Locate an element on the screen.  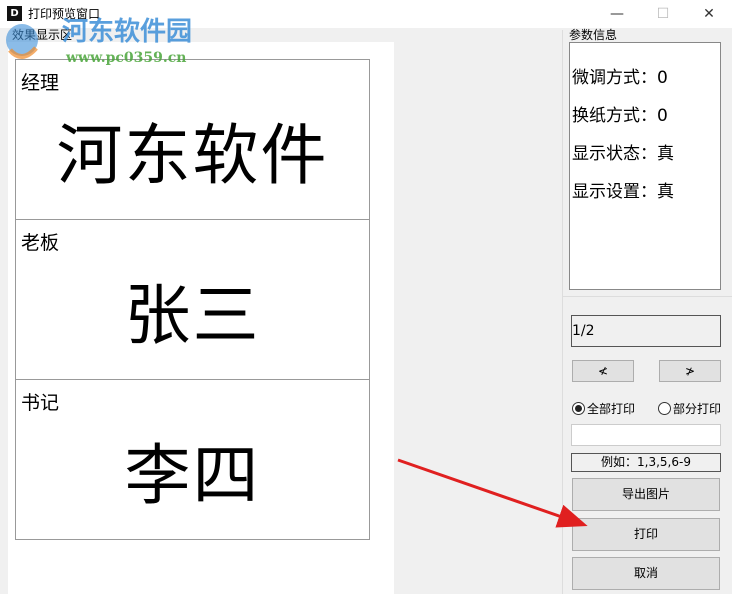
radio-checked-icon is located at coordinates (578, 408).